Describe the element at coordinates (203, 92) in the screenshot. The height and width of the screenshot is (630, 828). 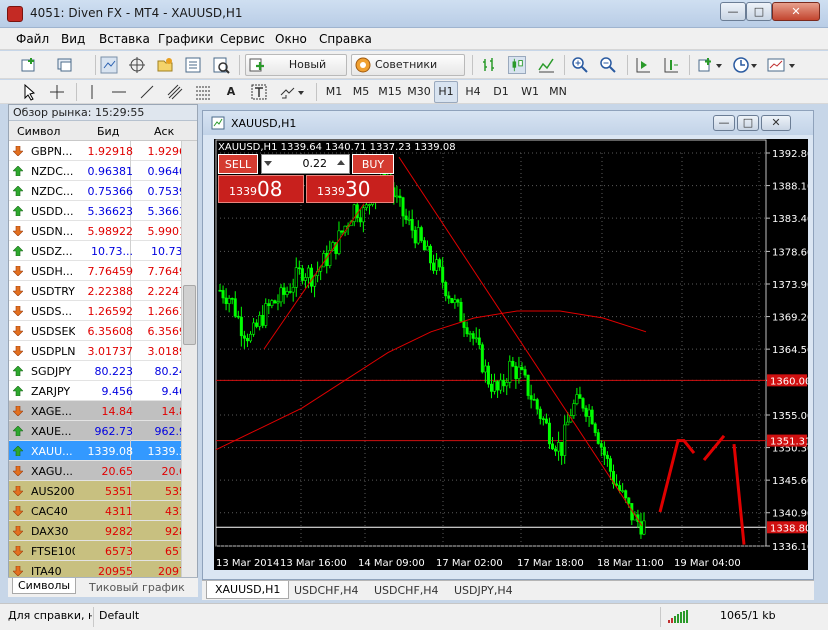
I see `fibonacci-icon` at that location.